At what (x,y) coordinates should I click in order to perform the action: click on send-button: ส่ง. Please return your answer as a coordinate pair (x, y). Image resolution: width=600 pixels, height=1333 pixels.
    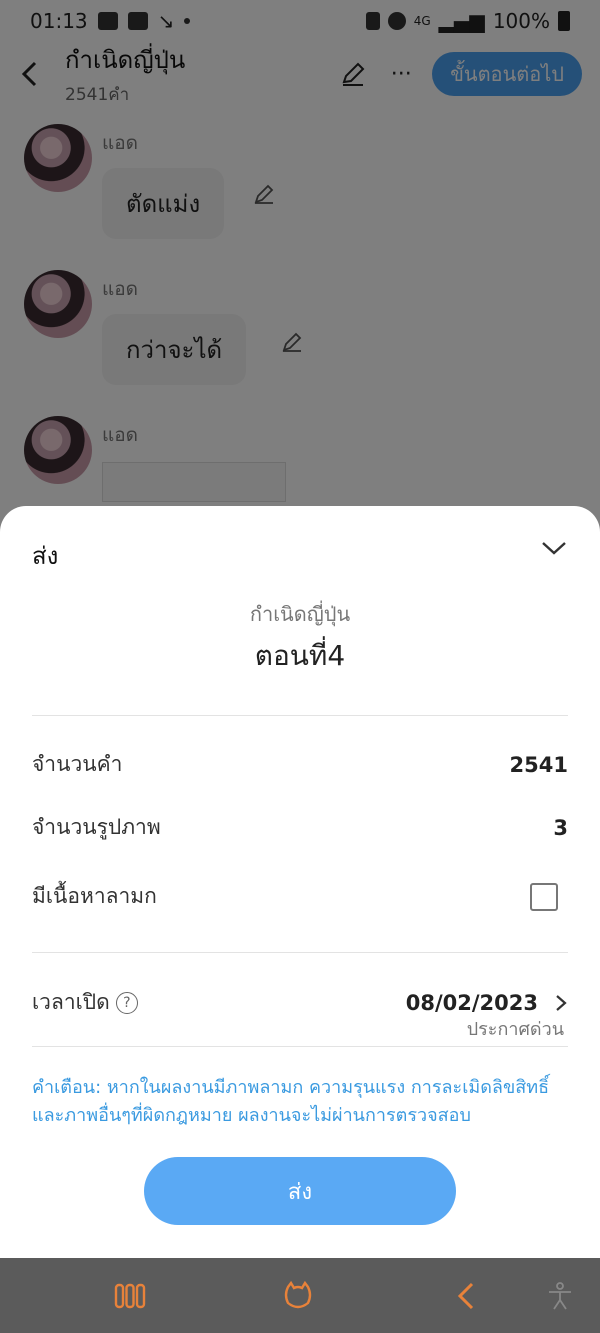
    Looking at the image, I should click on (300, 1191).